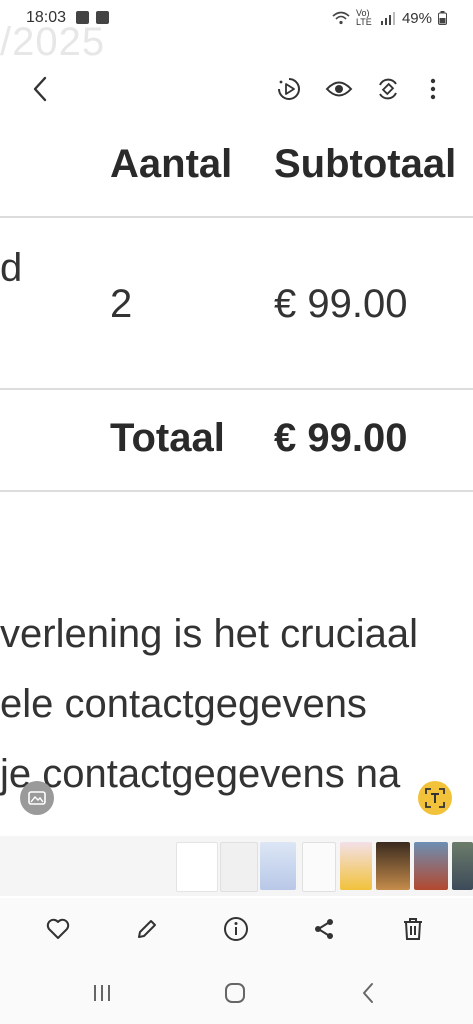 Image resolution: width=473 pixels, height=1024 pixels. I want to click on paragraph-line: verlening is het cruciaal, so click(209, 634).